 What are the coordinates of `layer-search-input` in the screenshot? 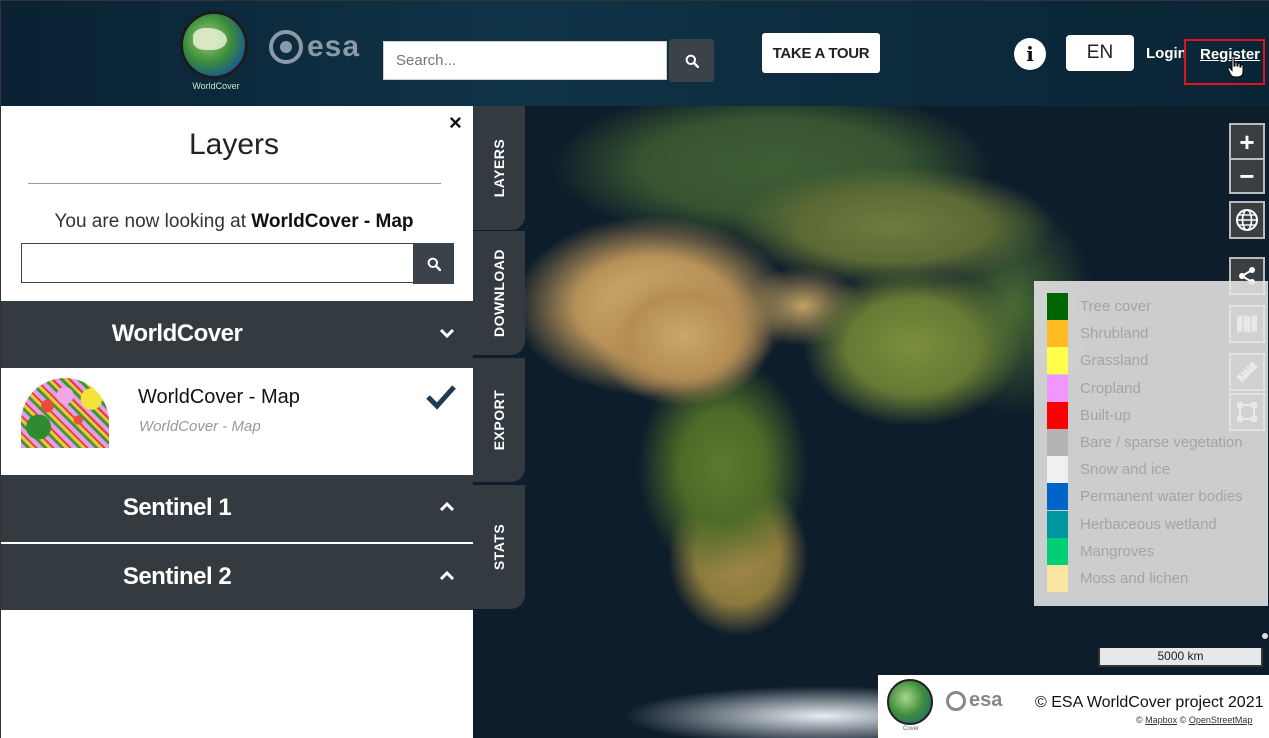 It's located at (217, 263).